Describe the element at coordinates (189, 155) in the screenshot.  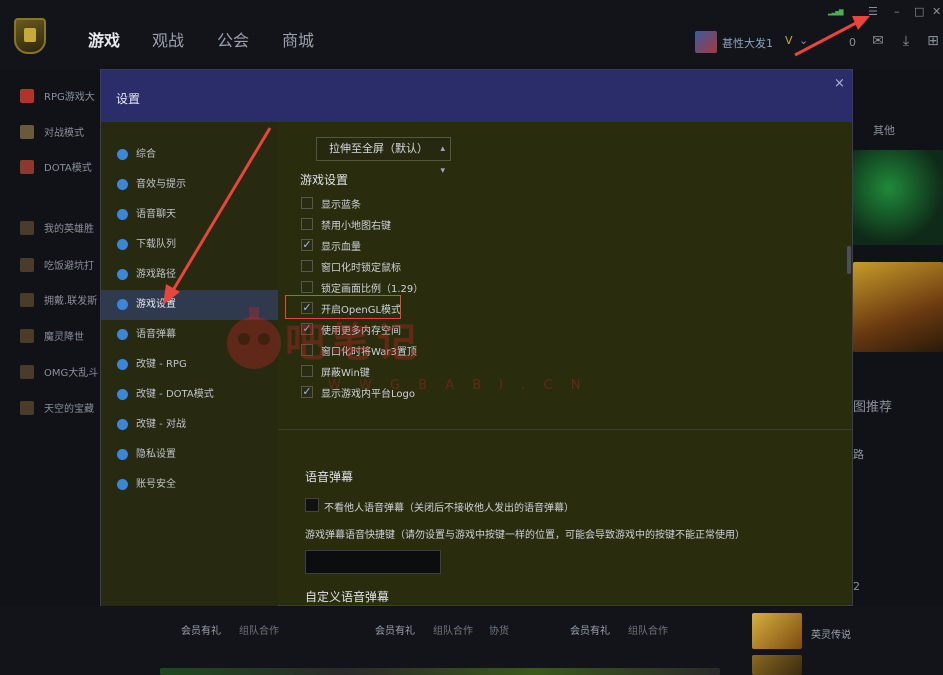
I see `sidebar-item-general: 综合` at that location.